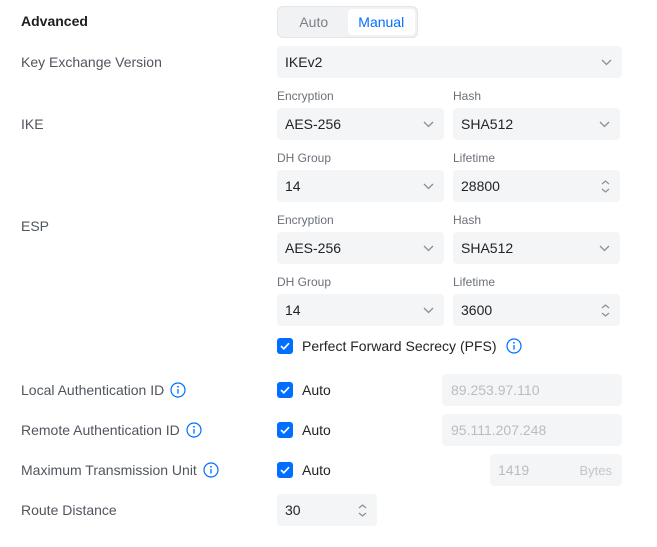 The width and height of the screenshot is (657, 547). What do you see at coordinates (316, 470) in the screenshot?
I see `mtu-auto-label: Auto` at bounding box center [316, 470].